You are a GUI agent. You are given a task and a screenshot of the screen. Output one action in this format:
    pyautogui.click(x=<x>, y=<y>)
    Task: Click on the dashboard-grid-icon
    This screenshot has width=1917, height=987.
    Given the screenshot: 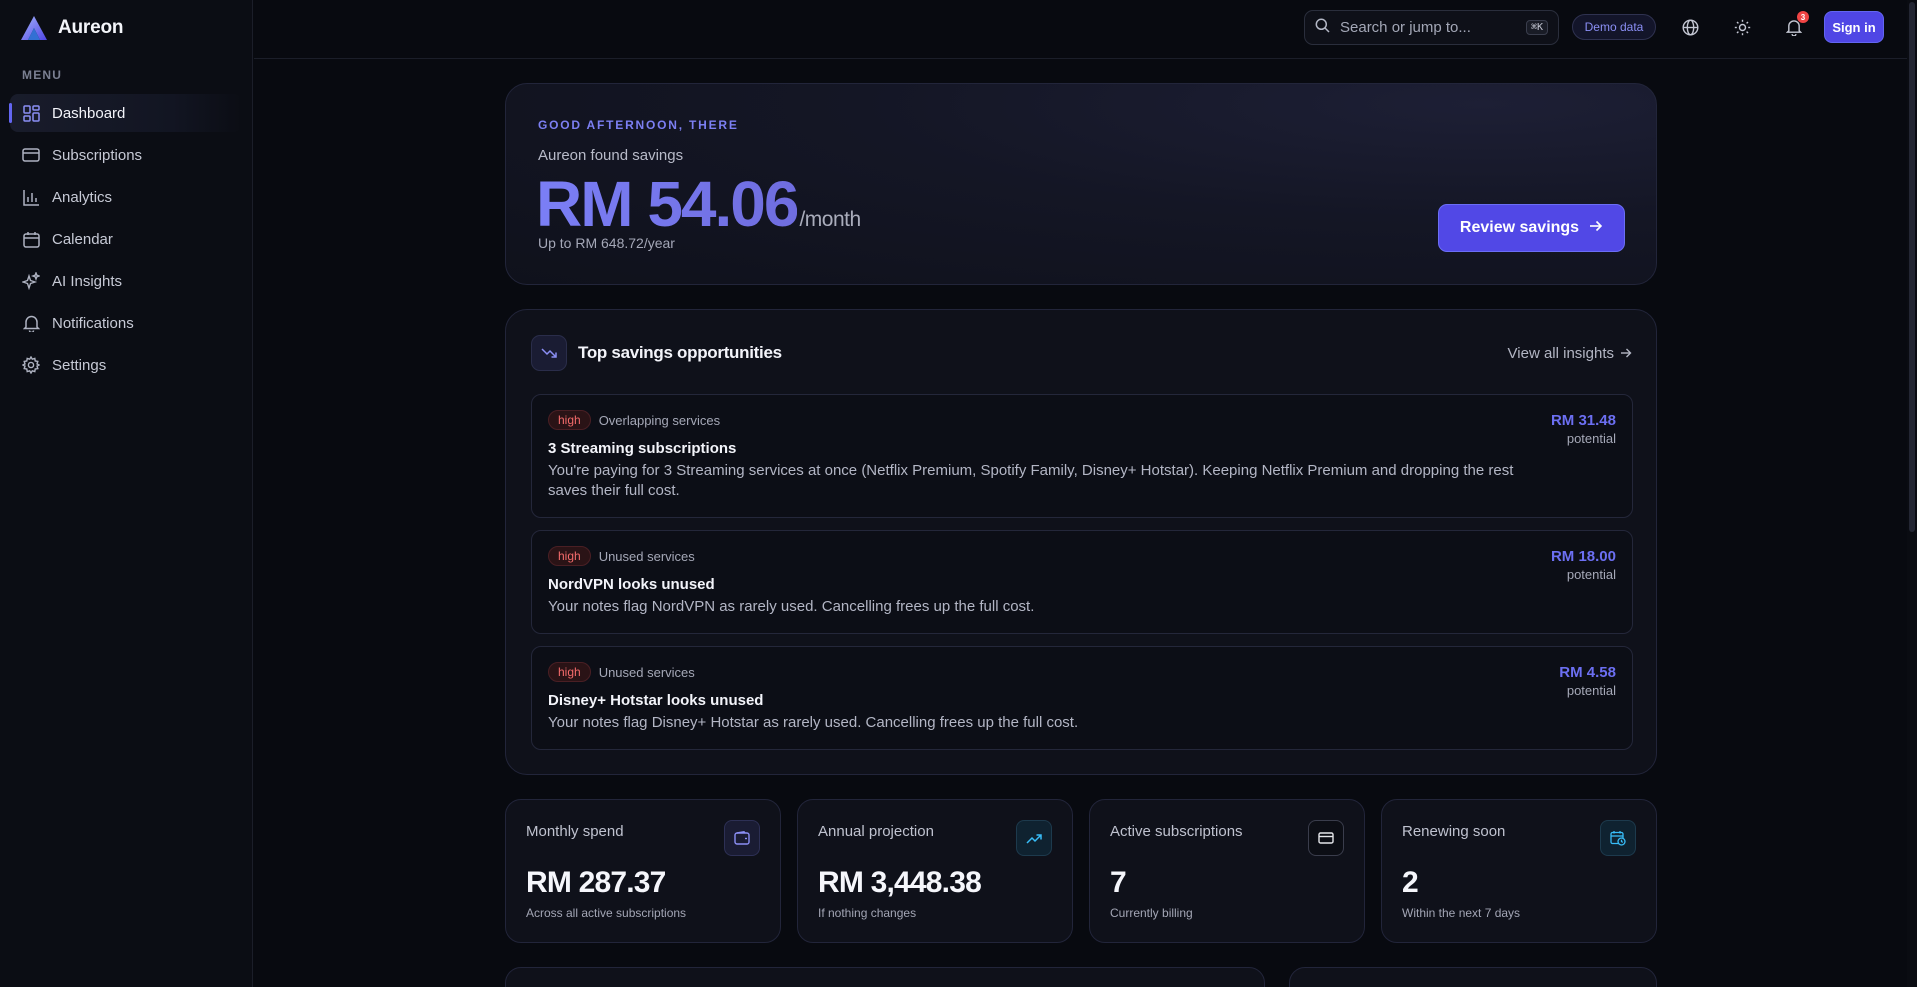 What is the action you would take?
    pyautogui.click(x=31, y=113)
    